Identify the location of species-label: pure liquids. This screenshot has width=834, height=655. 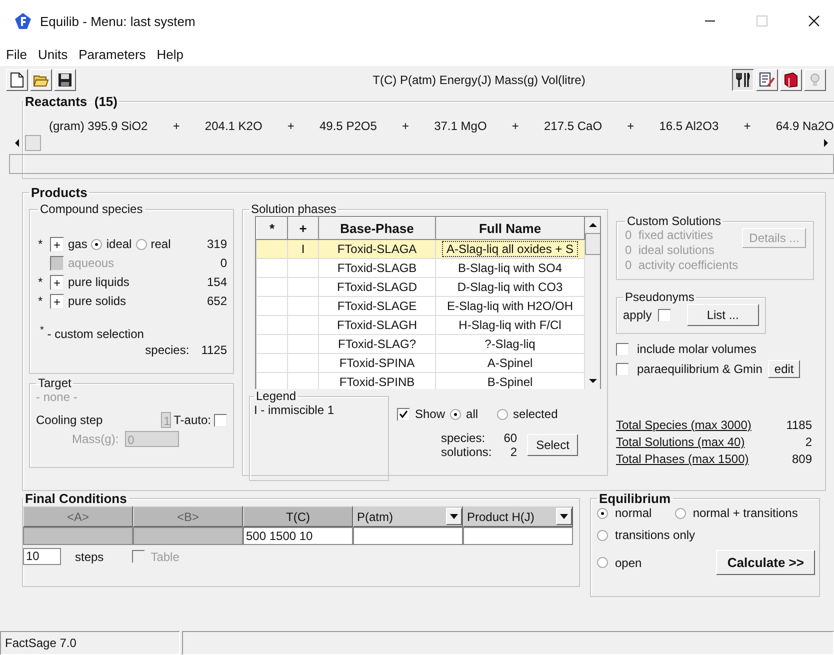
(99, 282).